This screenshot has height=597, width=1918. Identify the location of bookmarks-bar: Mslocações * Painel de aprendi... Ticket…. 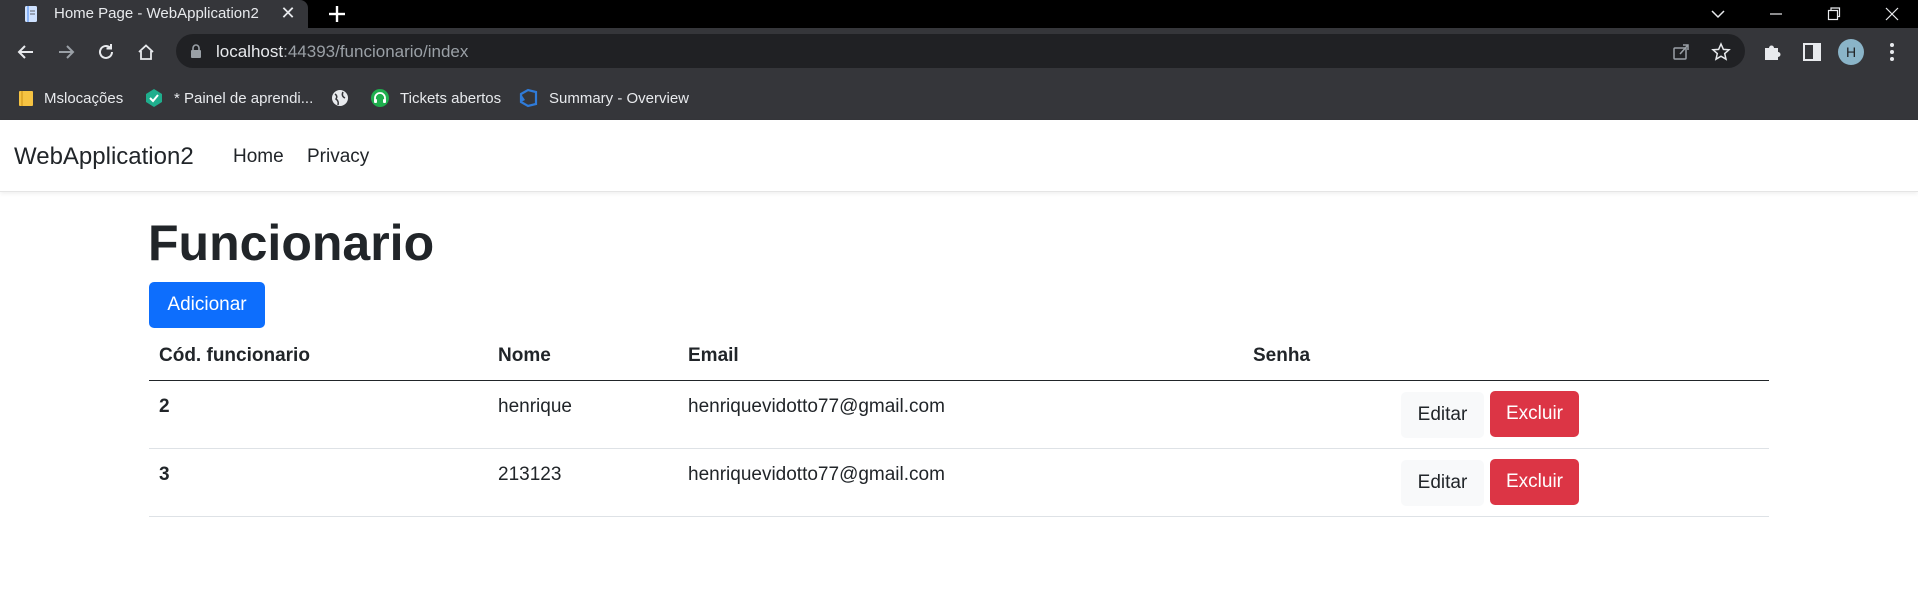
(959, 97).